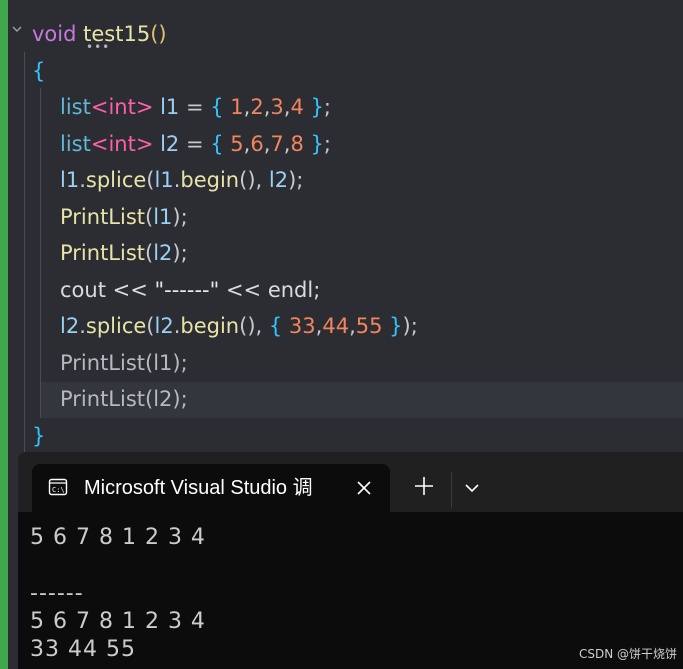 This screenshot has height=669, width=683. Describe the element at coordinates (270, 289) in the screenshot. I see `code-token: << endl;` at that location.